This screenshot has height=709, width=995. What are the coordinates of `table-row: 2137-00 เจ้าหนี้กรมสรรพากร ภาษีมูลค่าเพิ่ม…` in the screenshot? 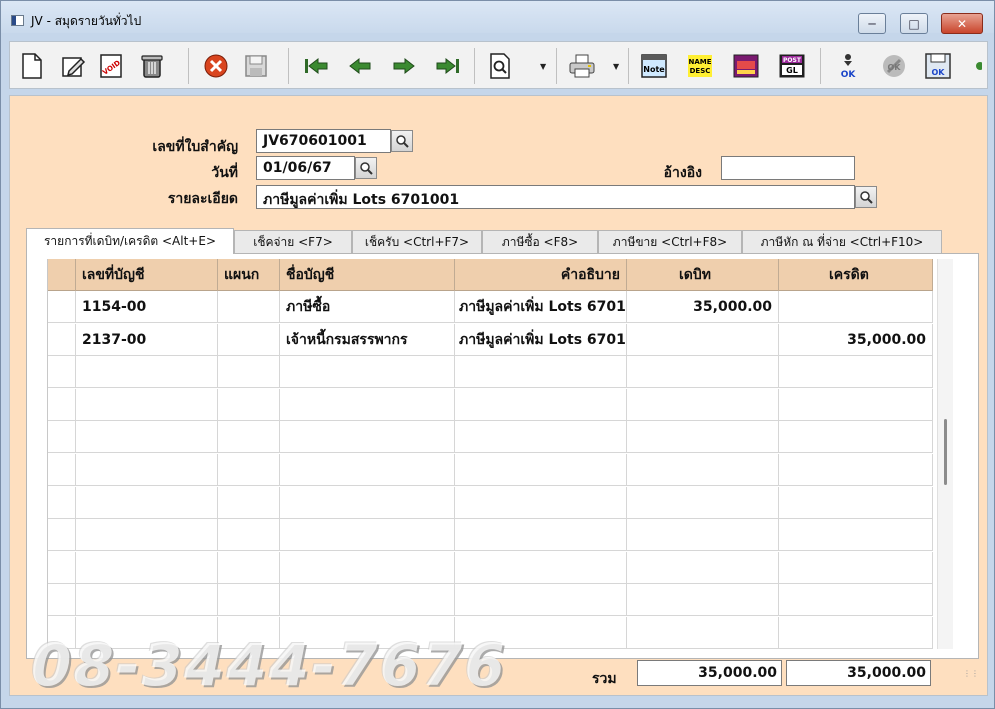 It's located at (490, 339).